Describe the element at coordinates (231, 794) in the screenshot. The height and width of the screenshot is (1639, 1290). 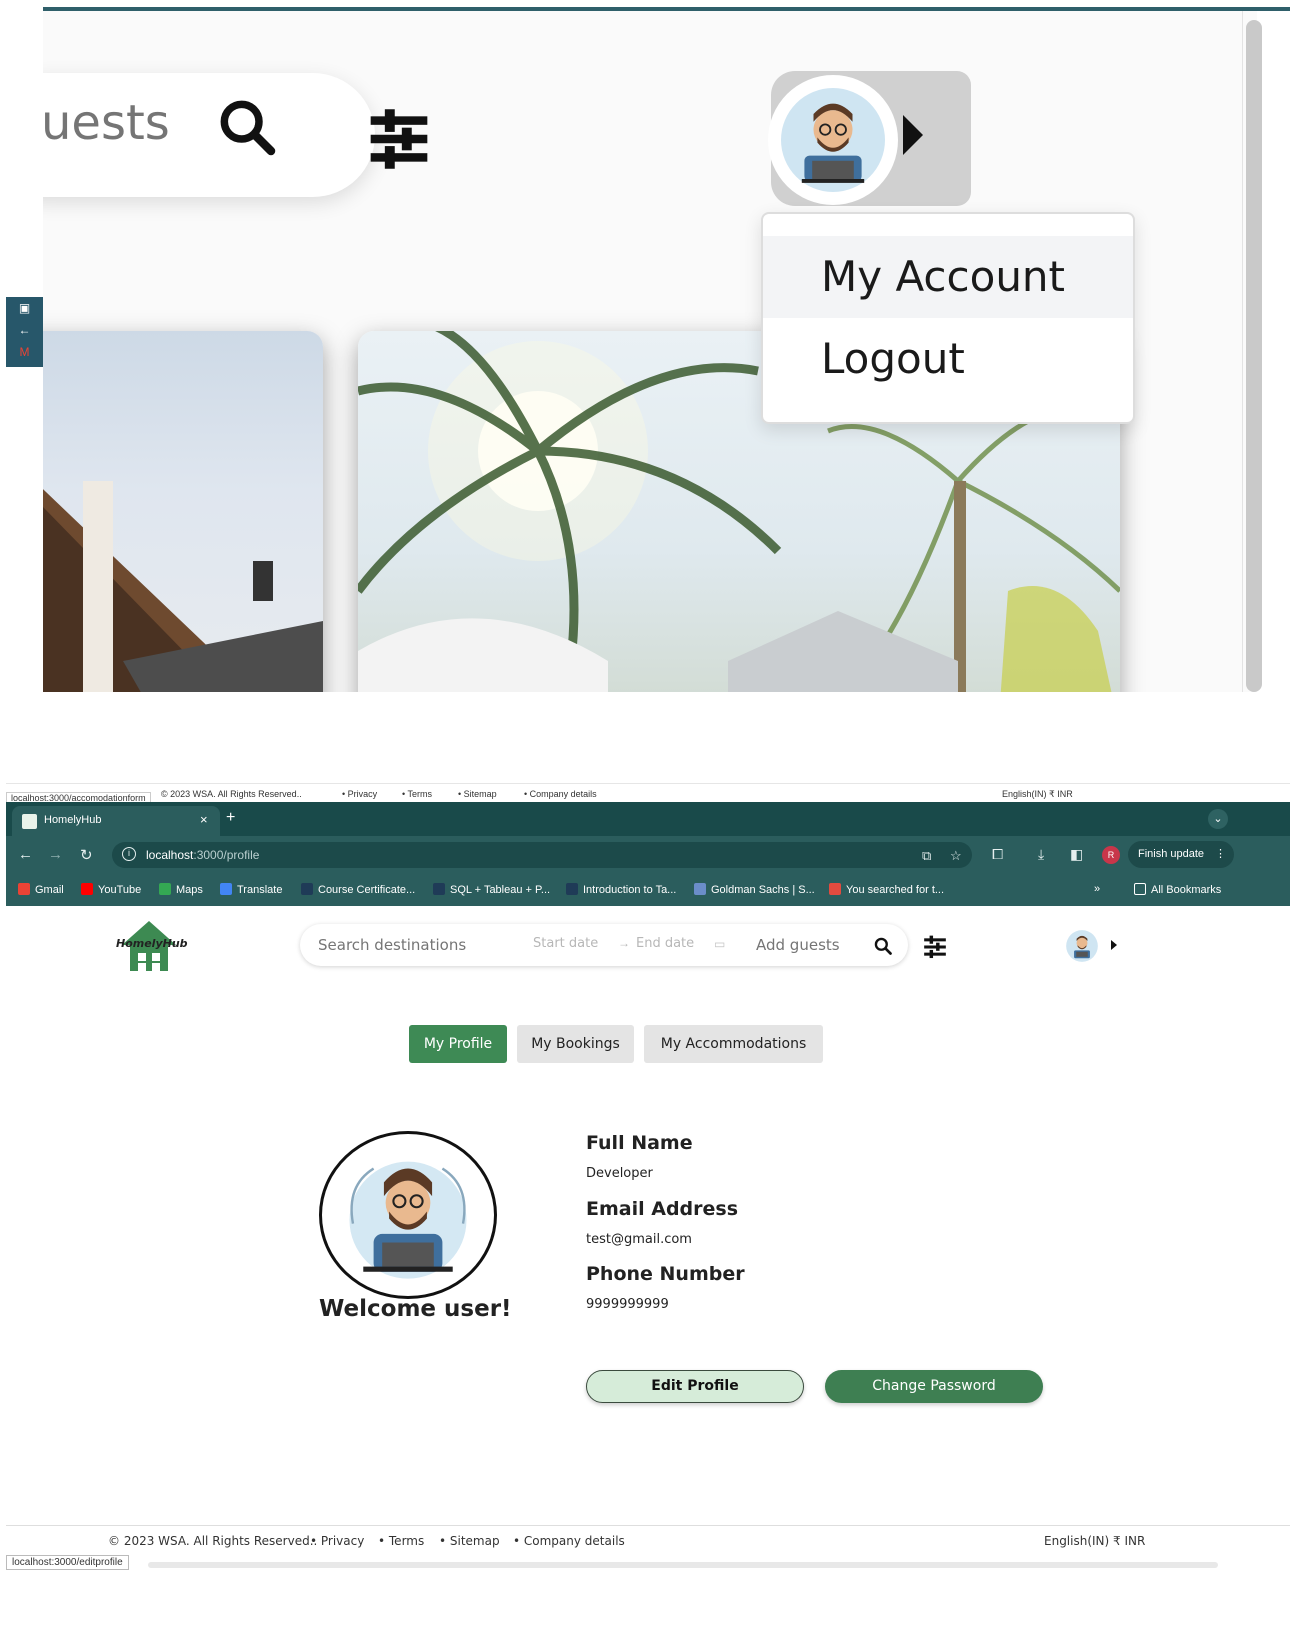
I see `ghost-copyright: © 2023 WSA. All Rights Reserved..` at that location.